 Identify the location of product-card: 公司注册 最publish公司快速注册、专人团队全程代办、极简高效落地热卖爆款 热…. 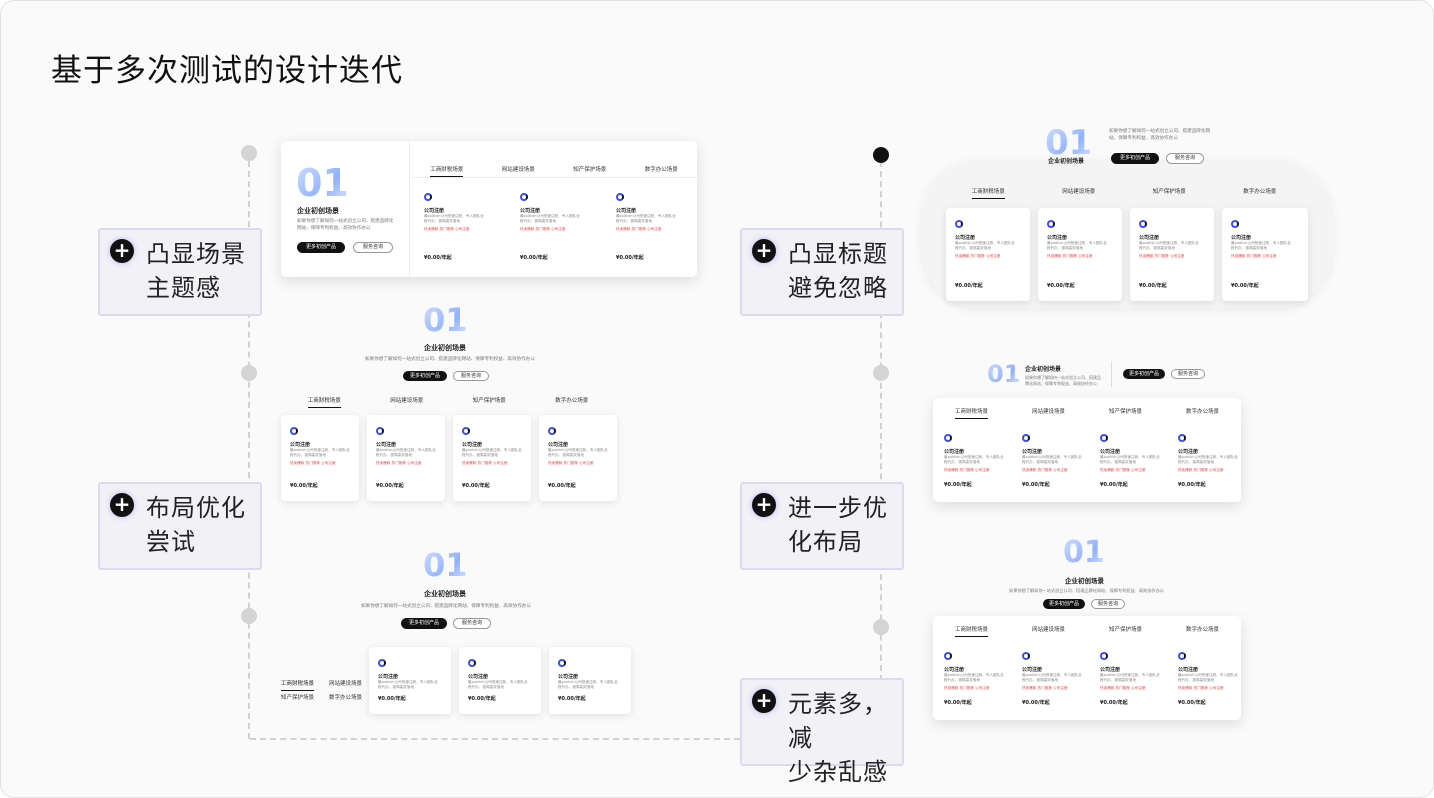
(1265, 254).